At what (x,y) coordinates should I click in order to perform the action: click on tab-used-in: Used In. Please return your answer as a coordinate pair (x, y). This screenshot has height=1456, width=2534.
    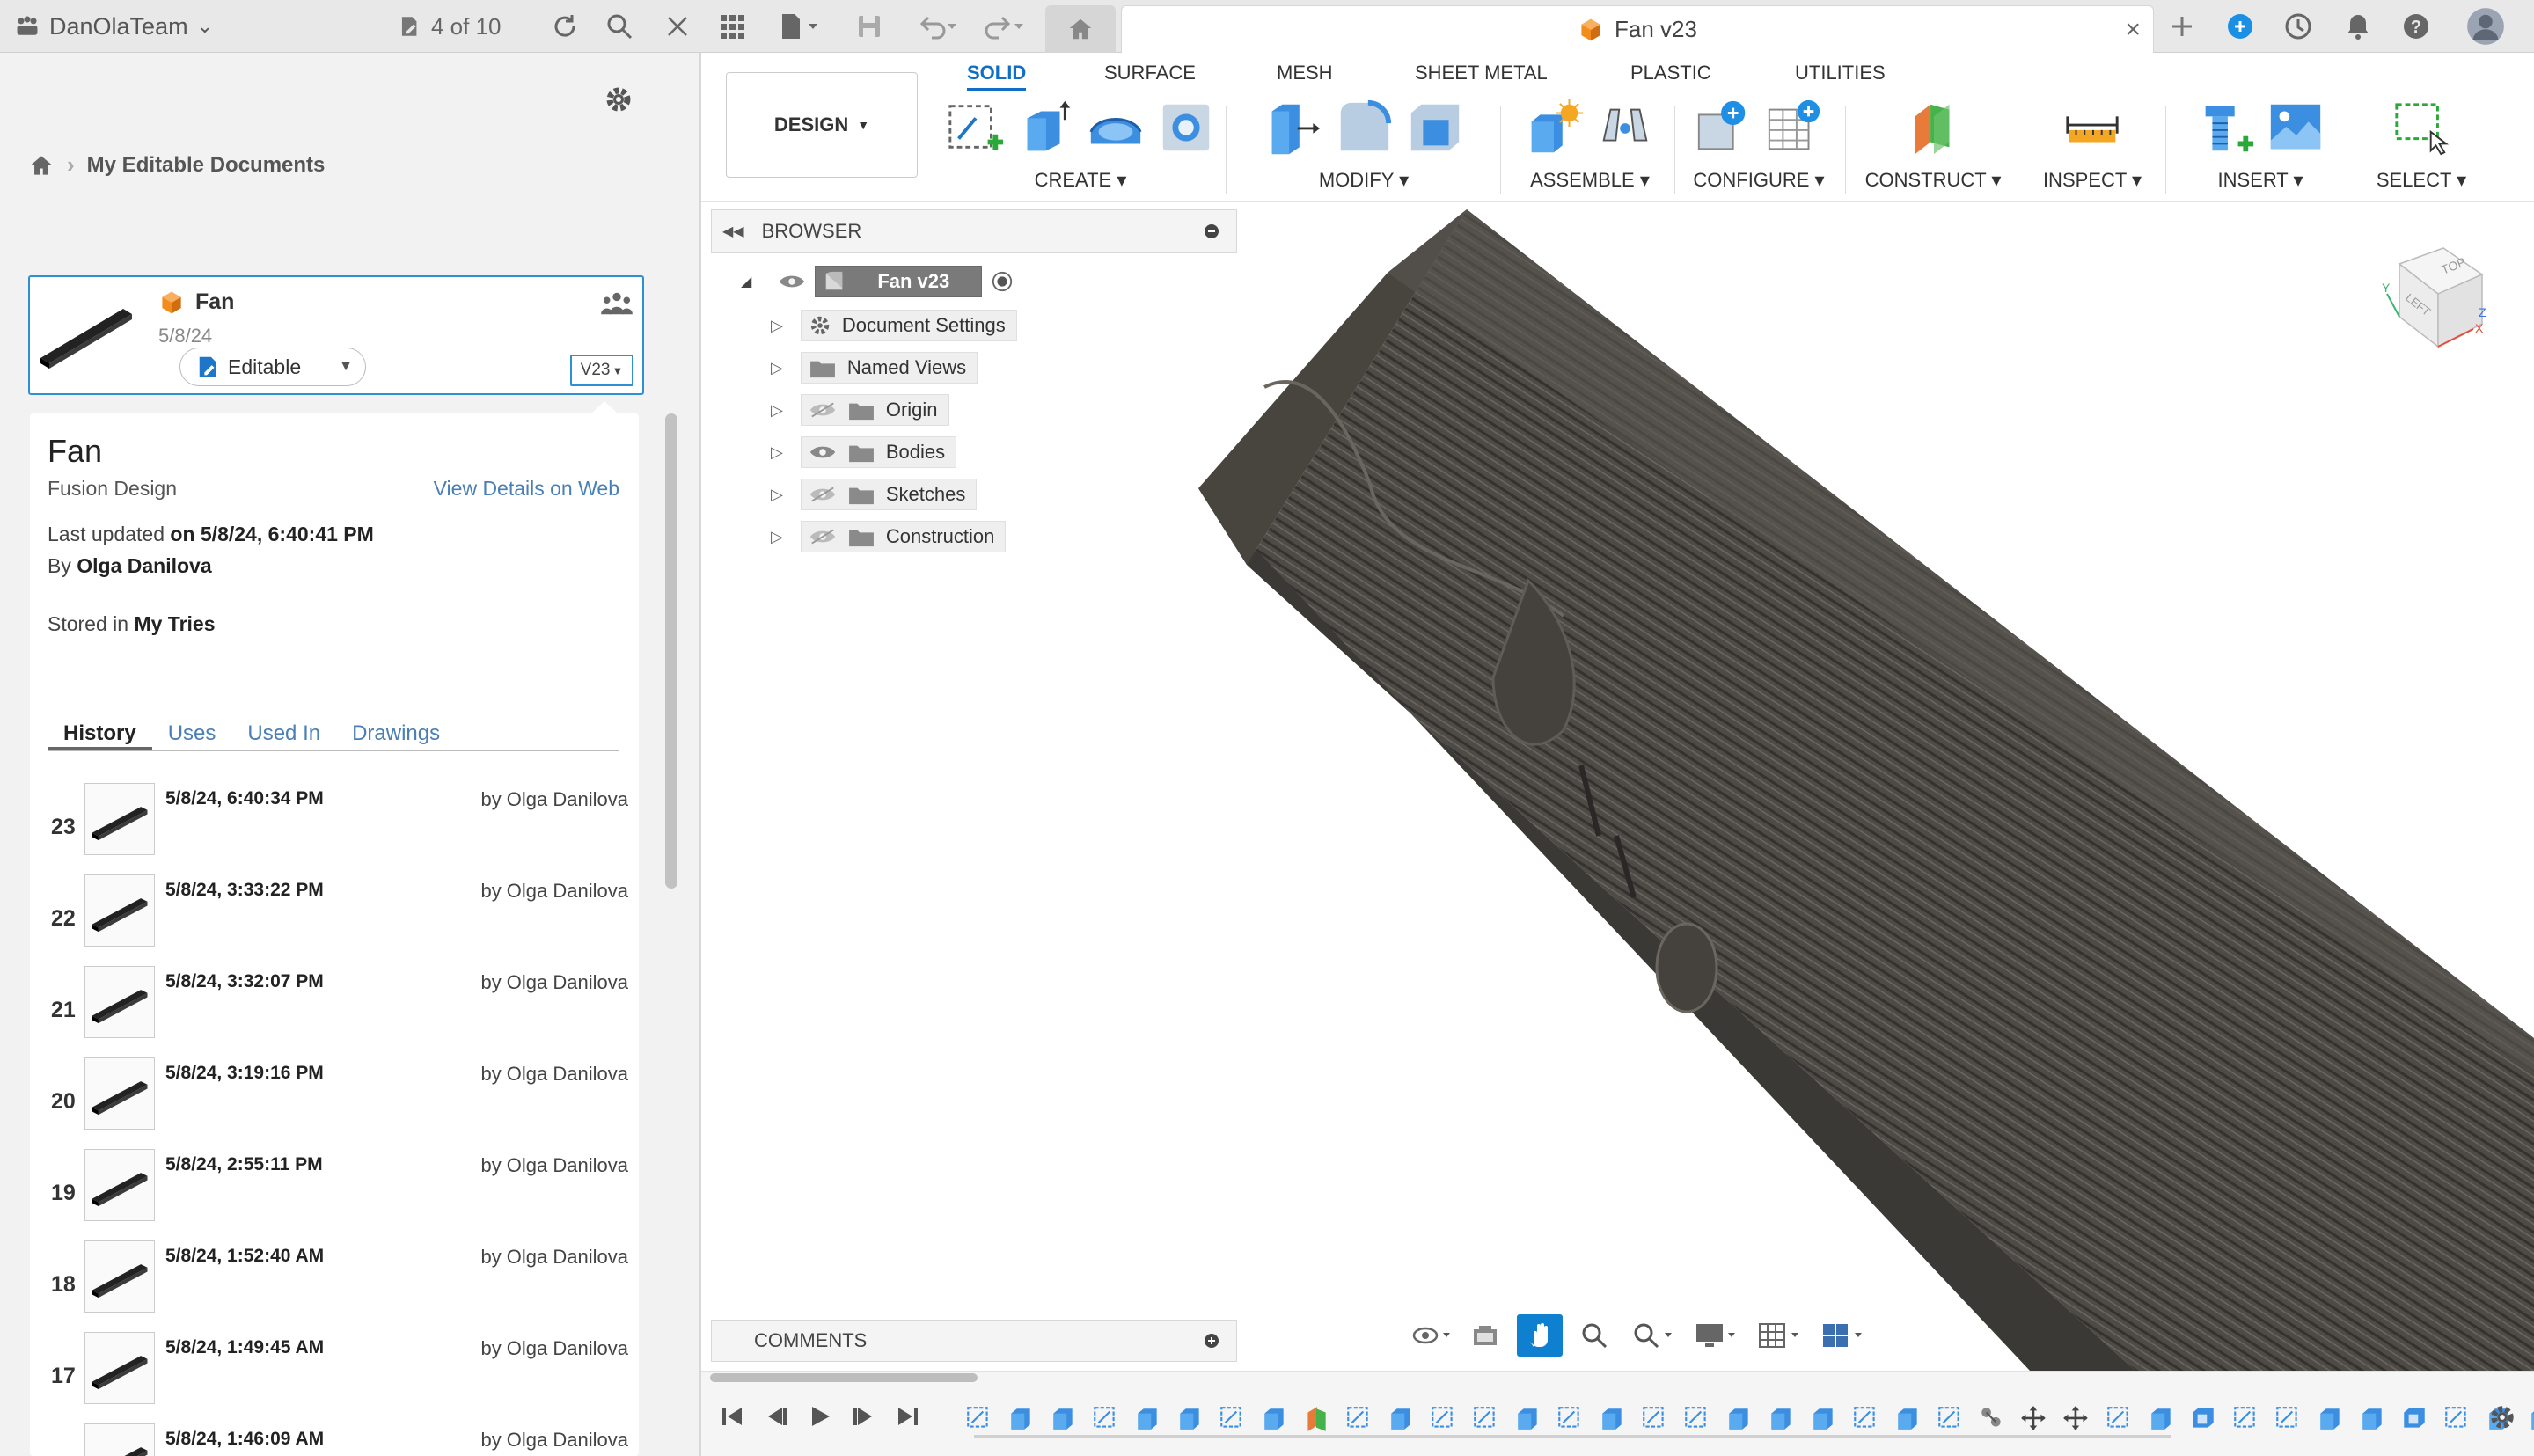
    Looking at the image, I should click on (283, 735).